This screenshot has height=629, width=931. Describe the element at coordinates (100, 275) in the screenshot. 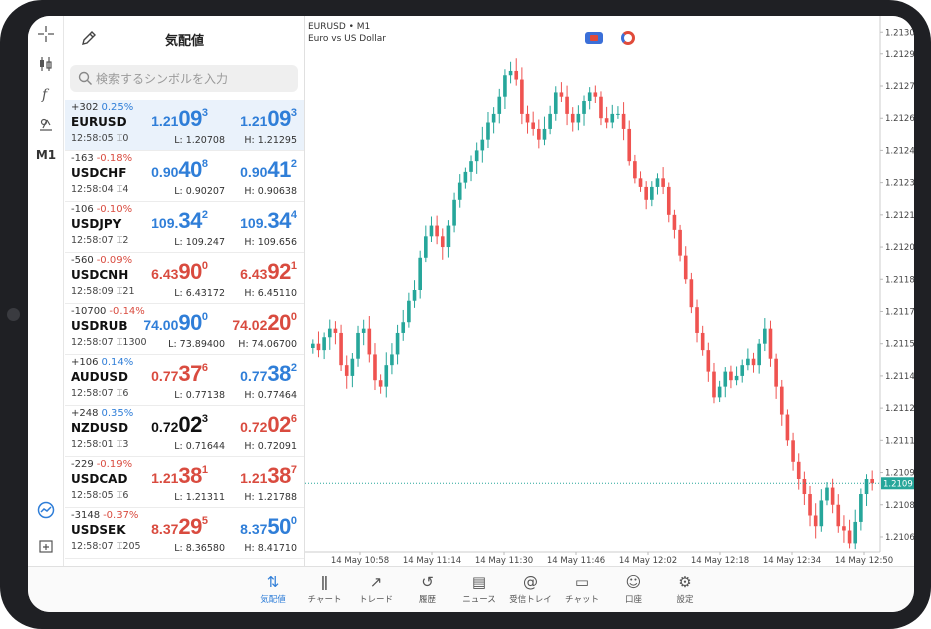

I see `quote-symbol: USDCNH` at that location.